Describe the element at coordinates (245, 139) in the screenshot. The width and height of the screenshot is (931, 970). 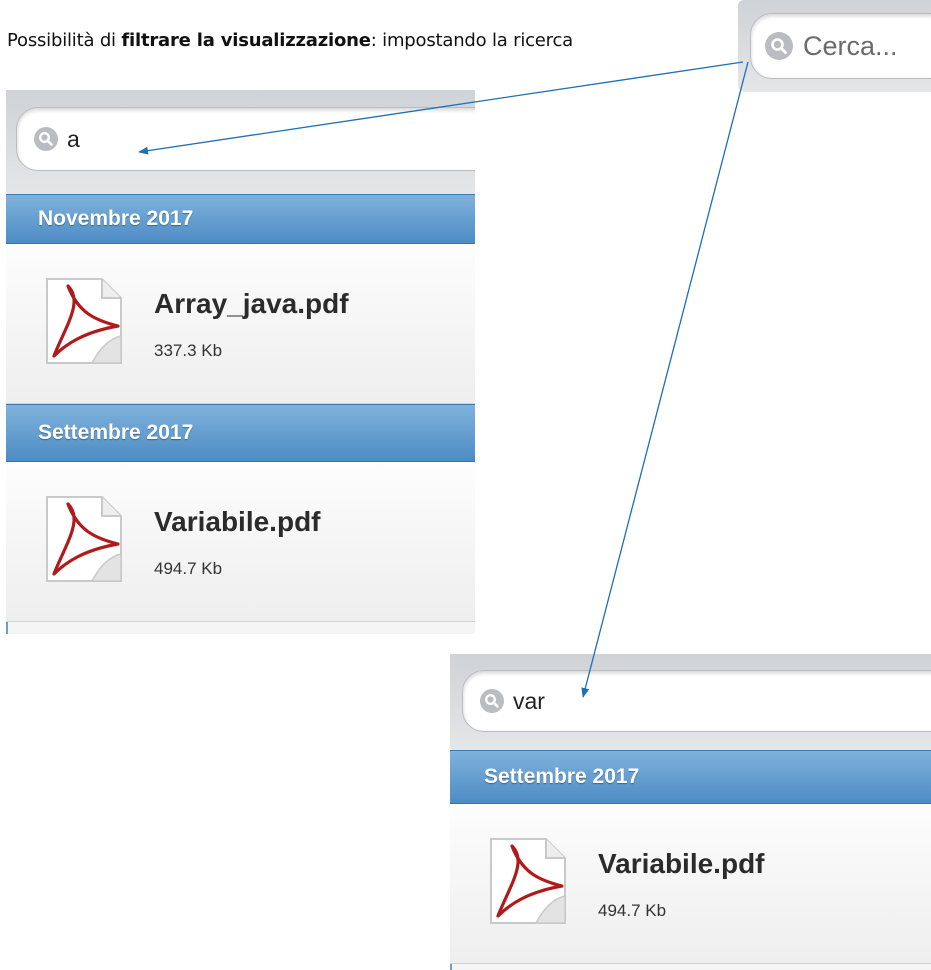
I see `search-input-1: a` at that location.